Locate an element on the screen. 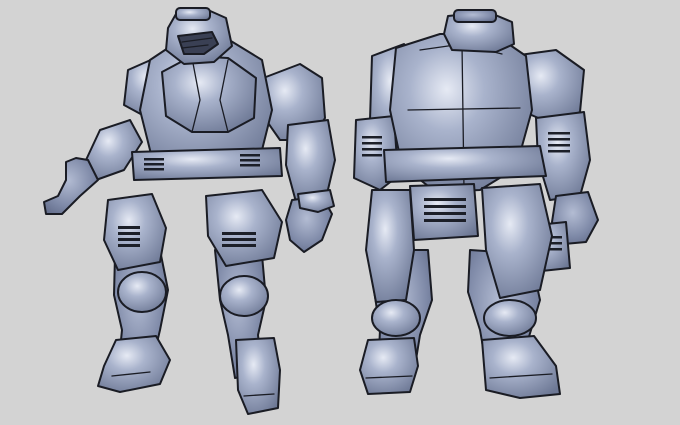 The width and height of the screenshot is (680, 425). back-right-knee is located at coordinates (510, 318).